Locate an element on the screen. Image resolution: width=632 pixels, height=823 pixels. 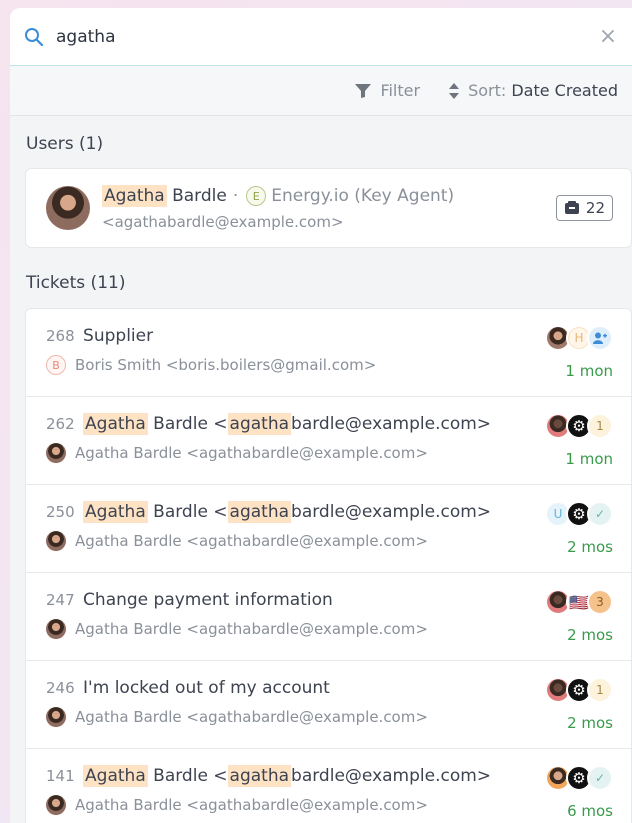
ticket-id: 268 is located at coordinates (60, 336).